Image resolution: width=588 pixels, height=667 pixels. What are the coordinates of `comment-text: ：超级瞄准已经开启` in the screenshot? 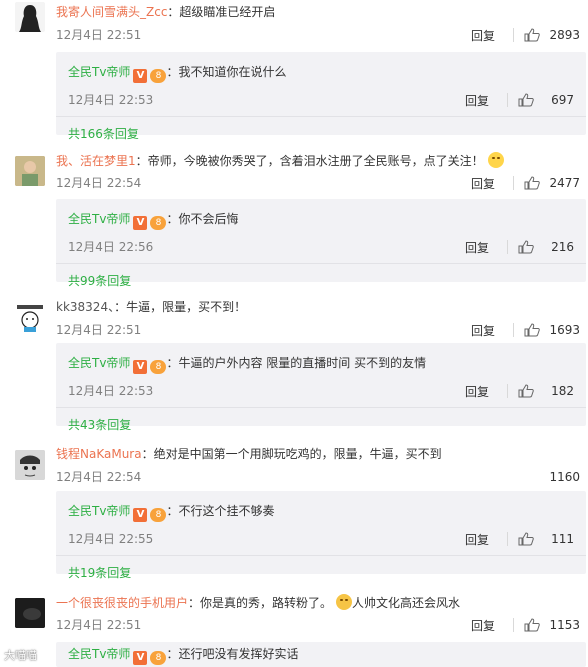 It's located at (221, 12).